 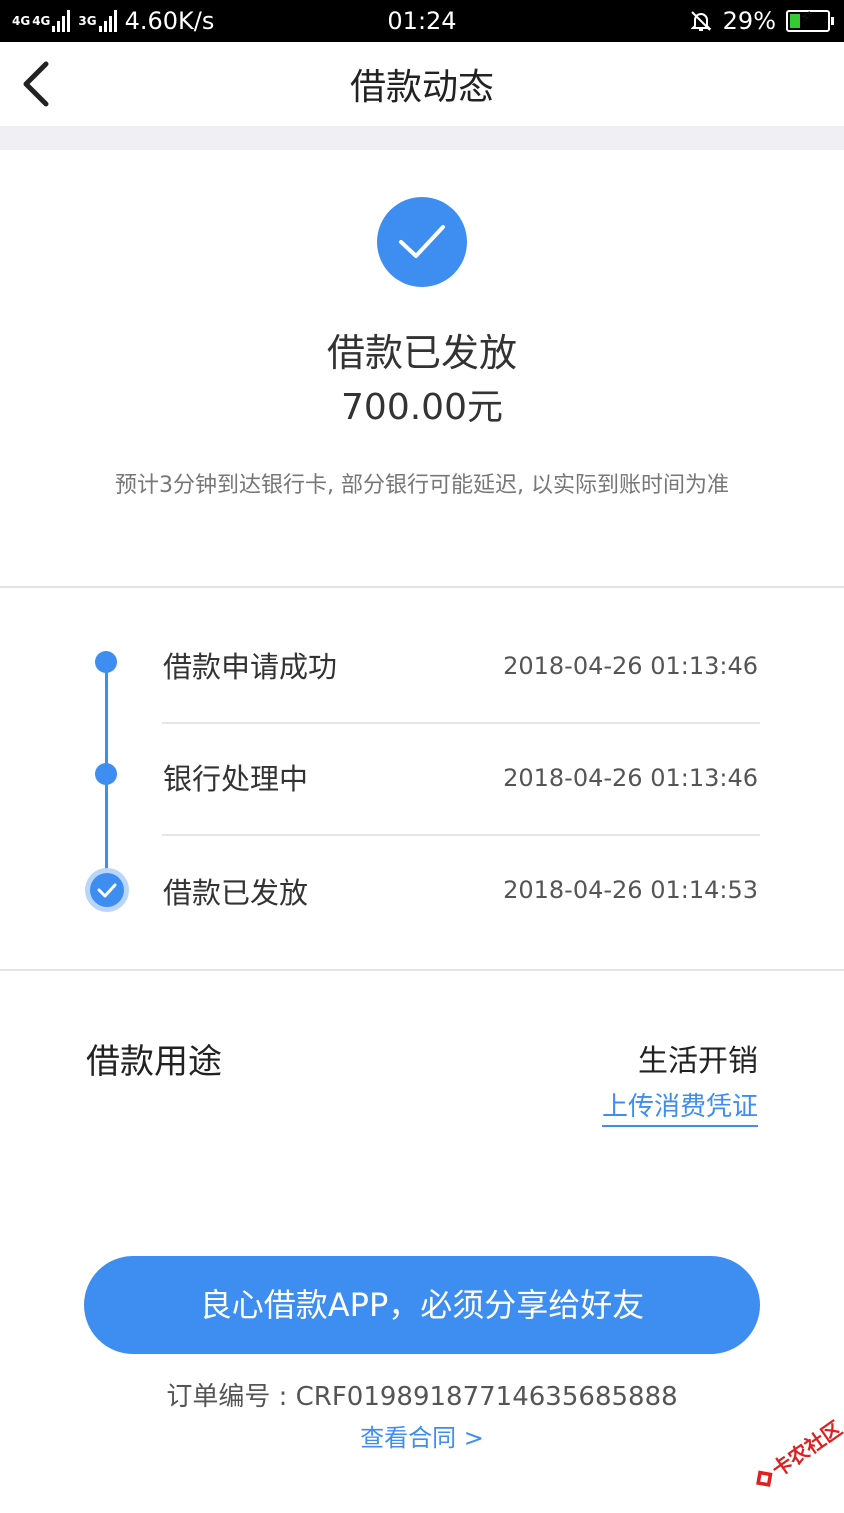 I want to click on timeline-check-inner, so click(x=107, y=890).